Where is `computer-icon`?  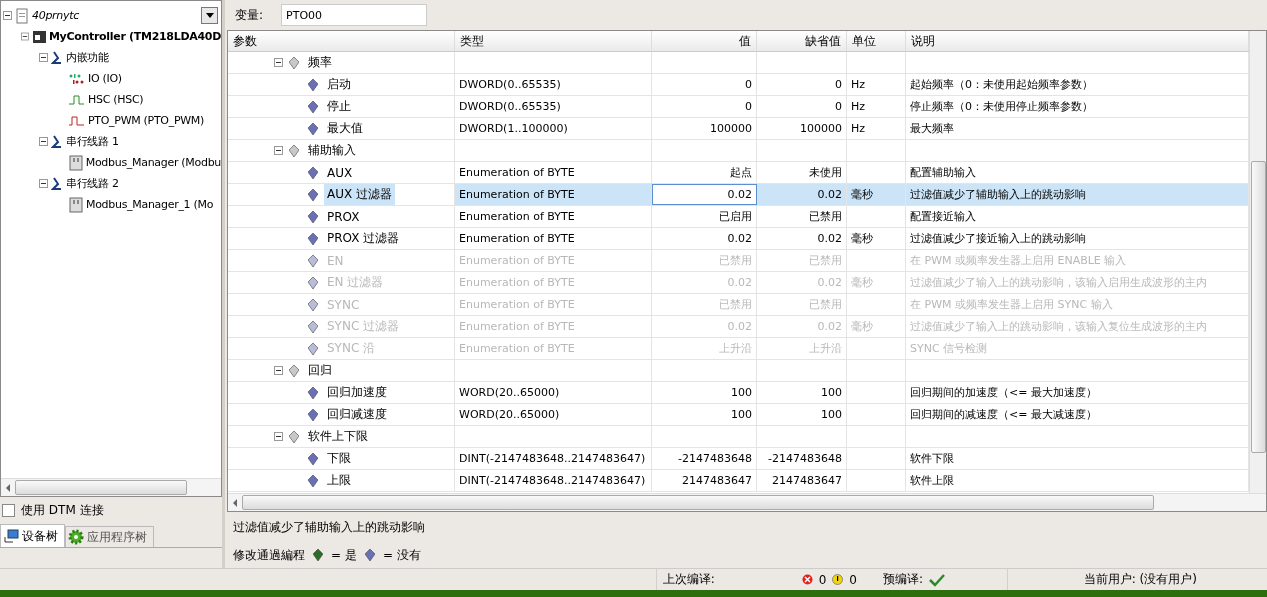 computer-icon is located at coordinates (11, 536).